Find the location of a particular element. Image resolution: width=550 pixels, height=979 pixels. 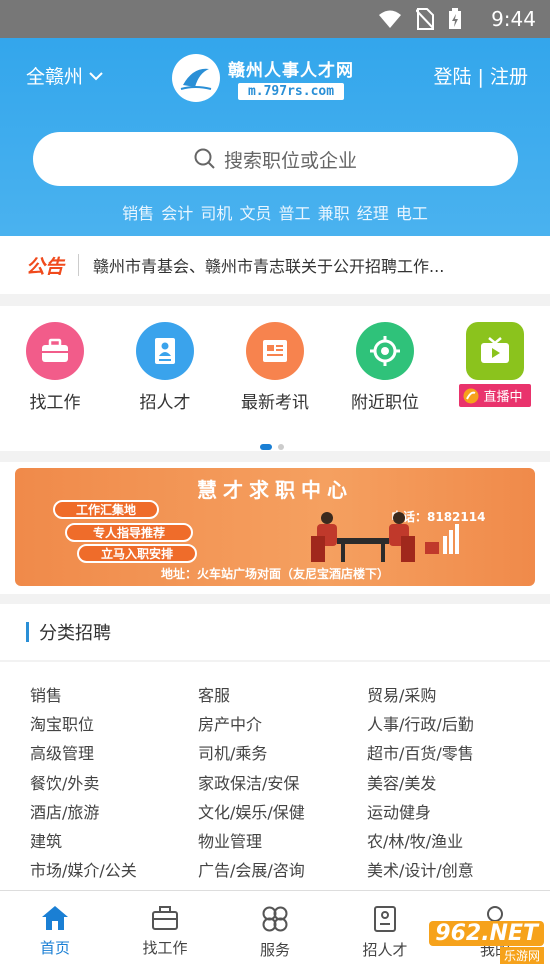

category-item: 家政保洁/安保 is located at coordinates (248, 782).